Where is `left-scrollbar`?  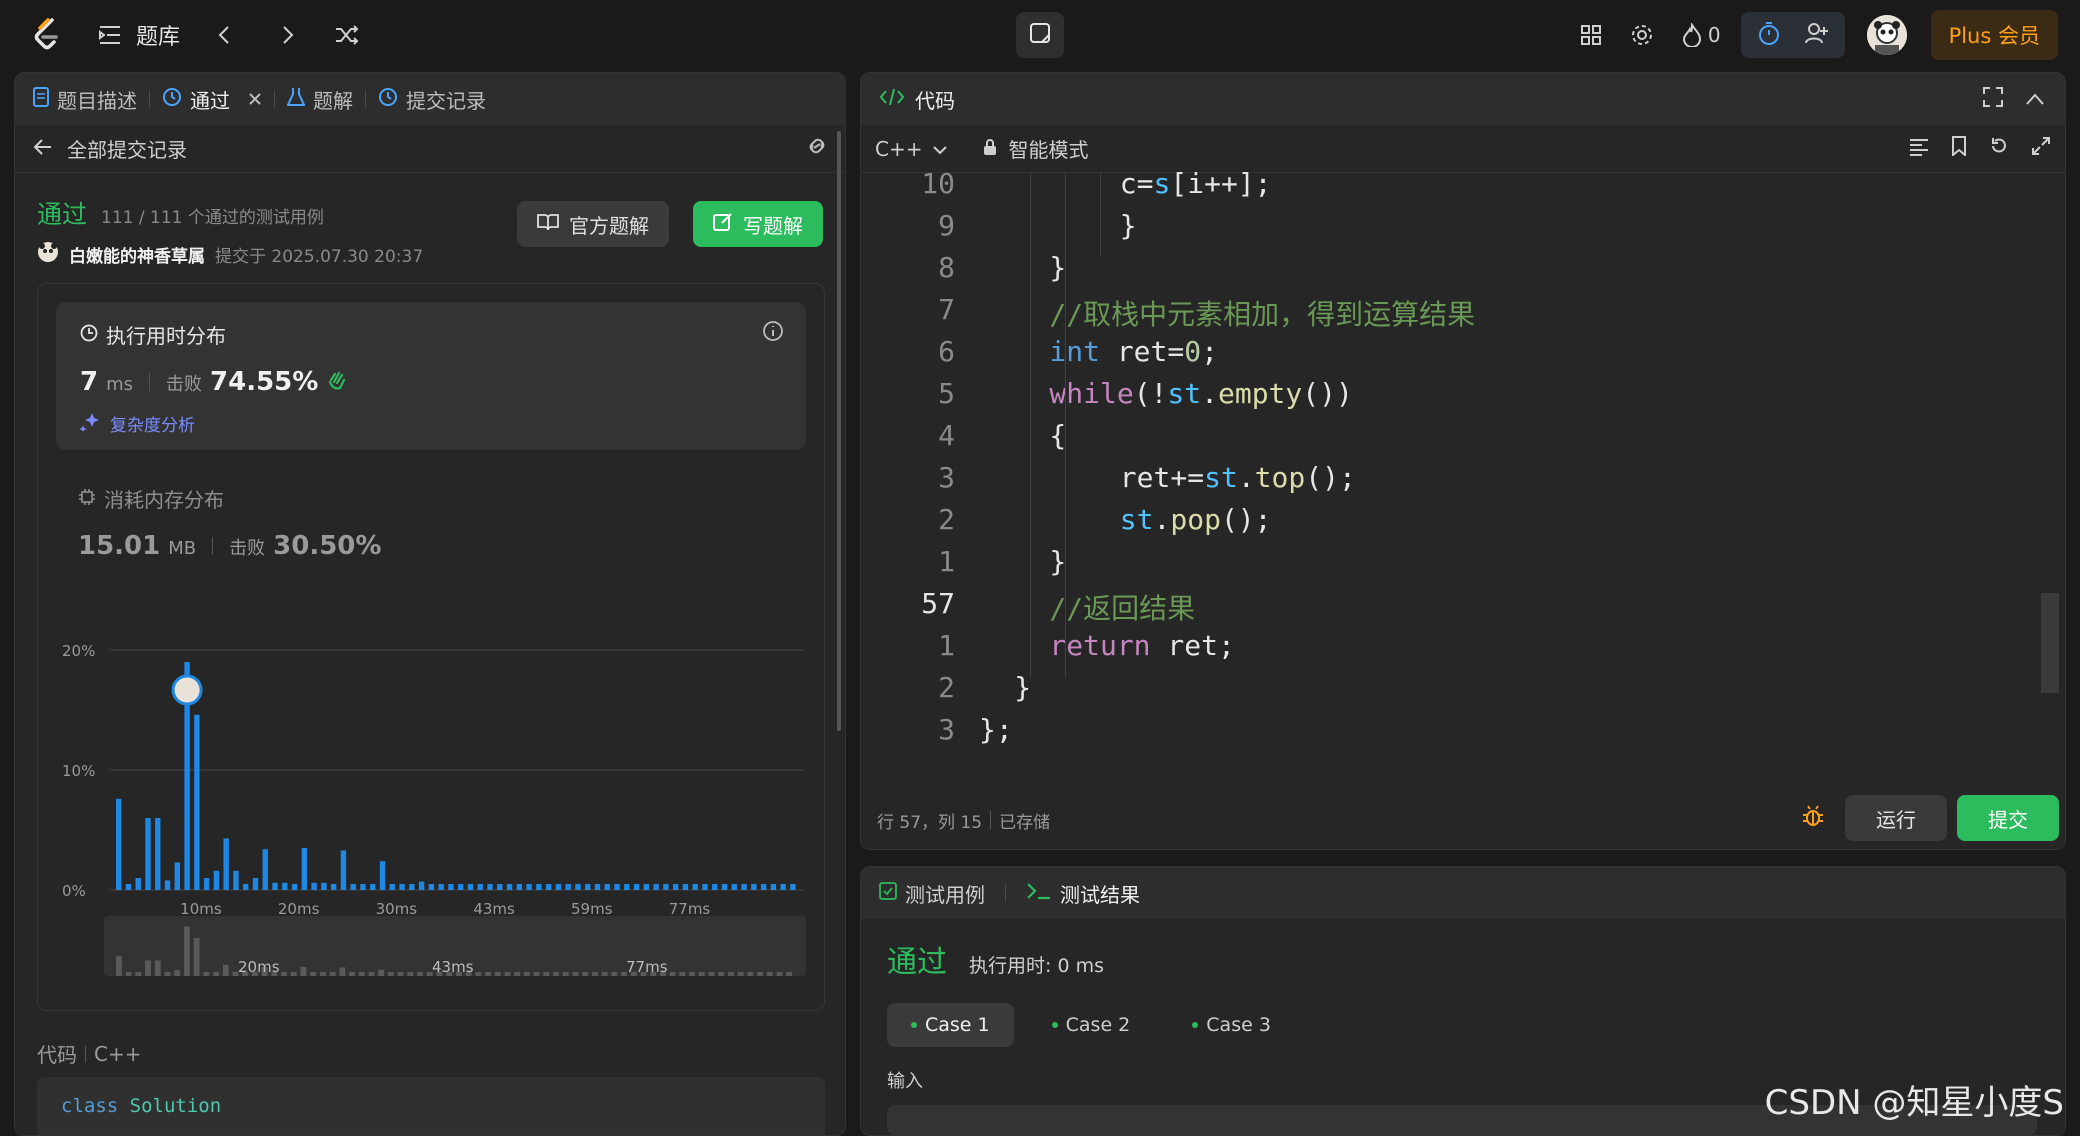 left-scrollbar is located at coordinates (839, 431).